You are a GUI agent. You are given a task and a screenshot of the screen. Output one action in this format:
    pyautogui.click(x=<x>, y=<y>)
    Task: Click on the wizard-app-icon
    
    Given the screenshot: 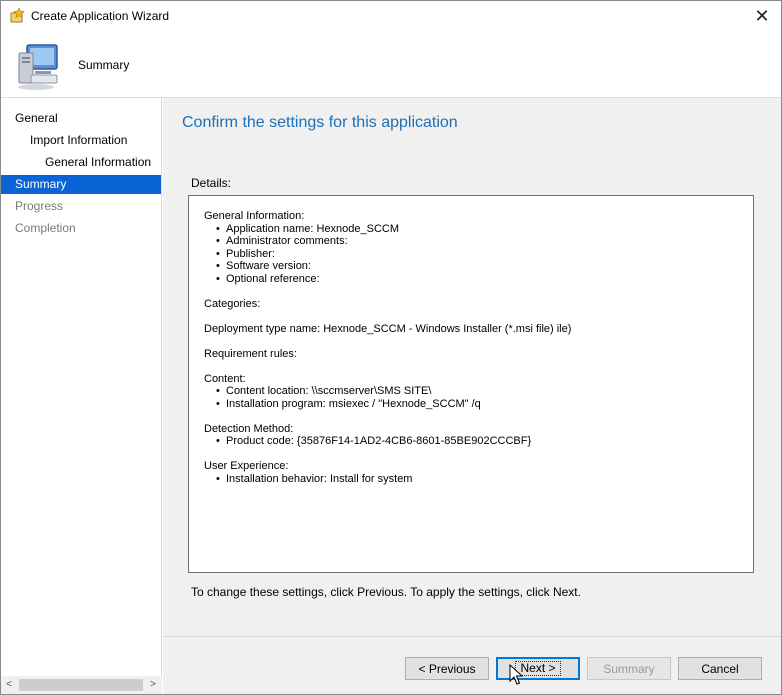 What is the action you would take?
    pyautogui.click(x=17, y=15)
    